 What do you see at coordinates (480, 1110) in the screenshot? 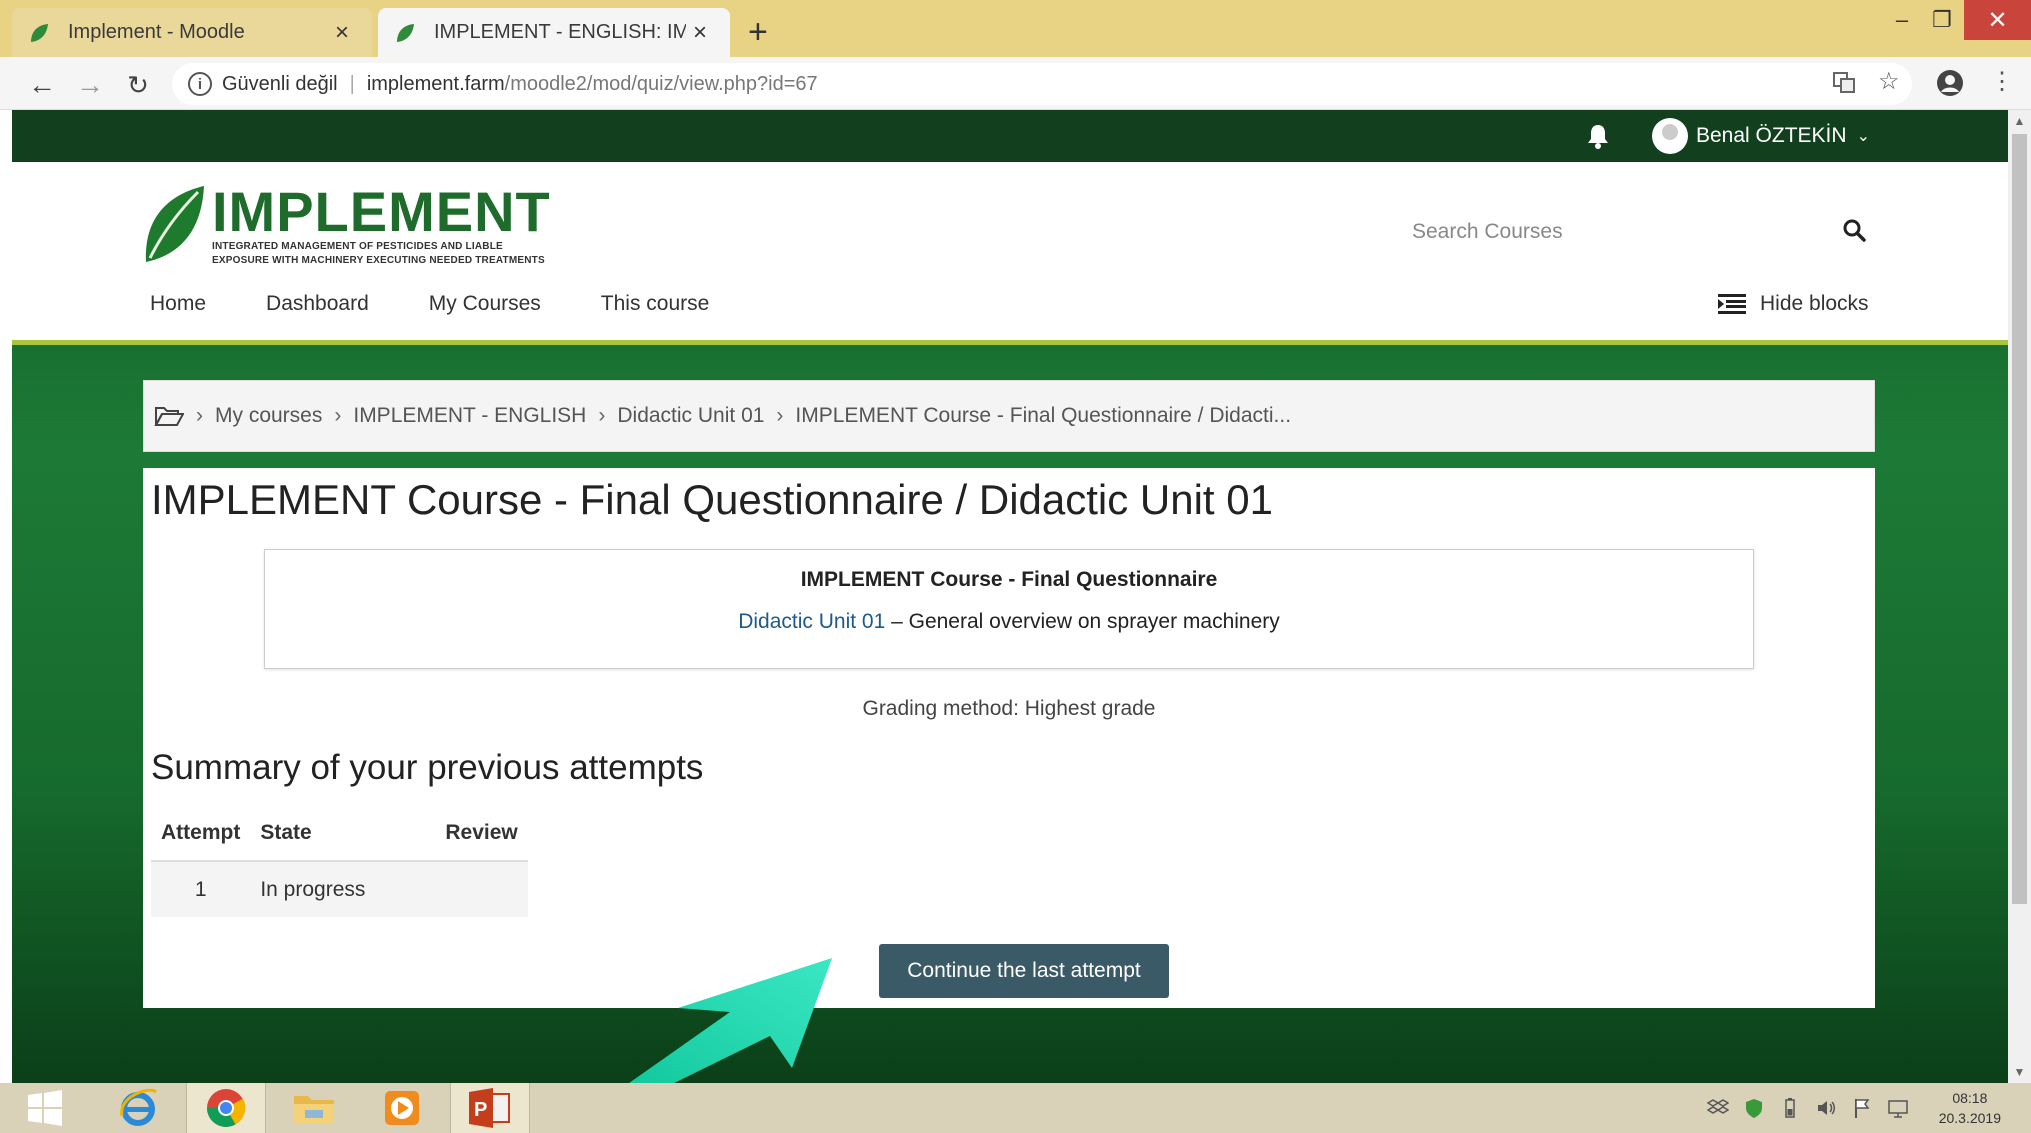
I see `svg-text: P` at bounding box center [480, 1110].